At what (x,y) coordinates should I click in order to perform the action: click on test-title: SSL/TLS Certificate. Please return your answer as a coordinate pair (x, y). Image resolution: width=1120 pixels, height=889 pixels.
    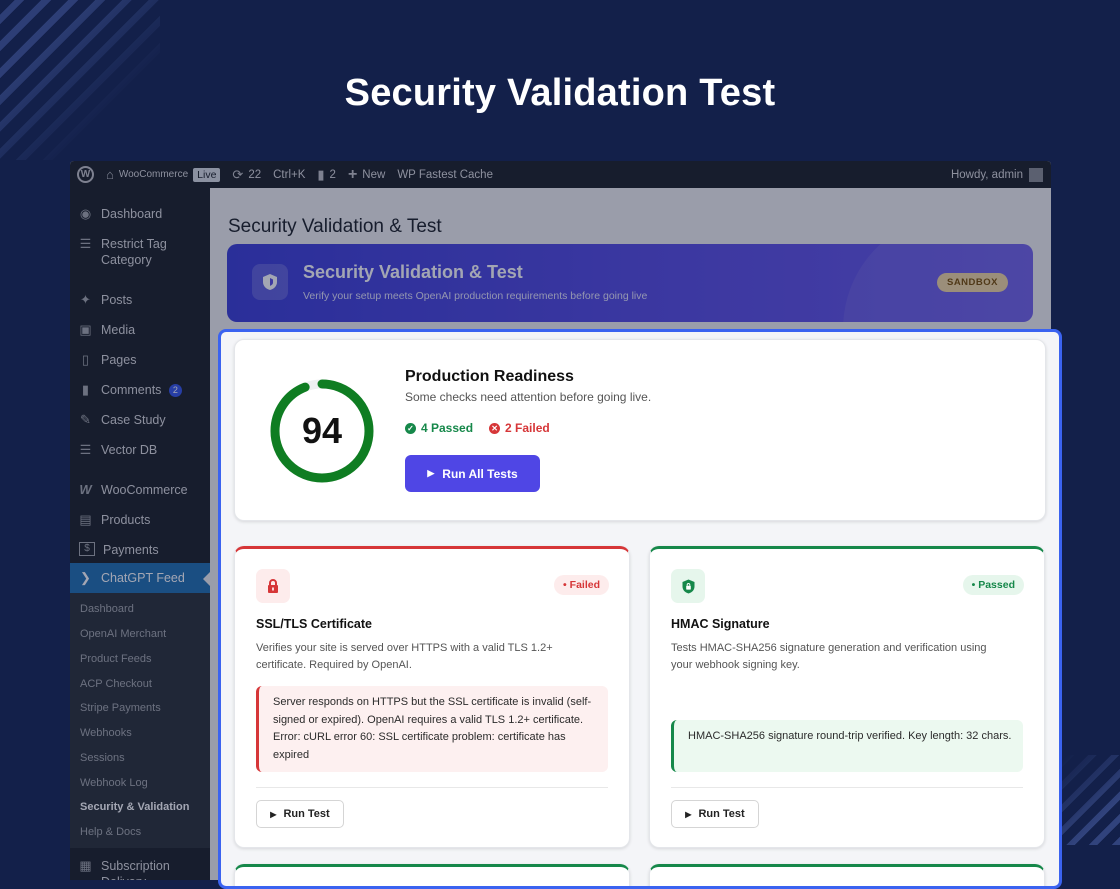
    Looking at the image, I should click on (314, 624).